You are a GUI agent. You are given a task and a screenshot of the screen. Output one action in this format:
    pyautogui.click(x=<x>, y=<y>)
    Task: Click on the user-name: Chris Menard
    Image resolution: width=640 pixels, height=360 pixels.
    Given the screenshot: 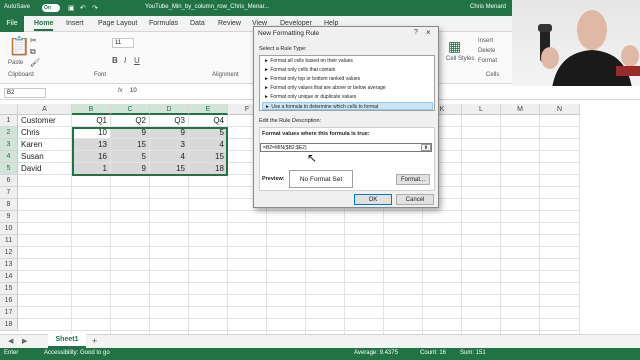 What is the action you would take?
    pyautogui.click(x=488, y=7)
    